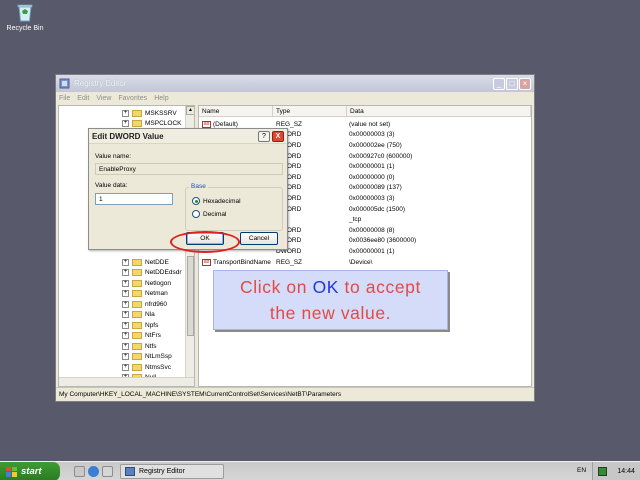  I want to click on base-legend: Base, so click(198, 186).